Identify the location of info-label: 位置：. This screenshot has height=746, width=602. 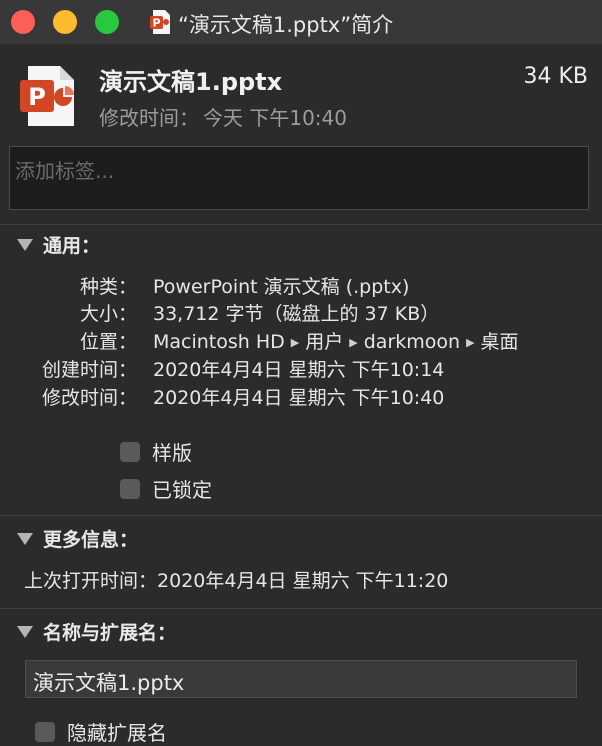
(108, 342).